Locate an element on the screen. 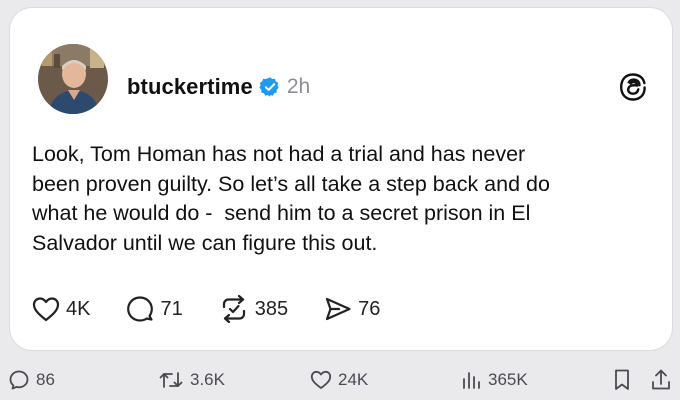 Image resolution: width=680 pixels, height=400 pixels. post-timestamp: 2h is located at coordinates (298, 86).